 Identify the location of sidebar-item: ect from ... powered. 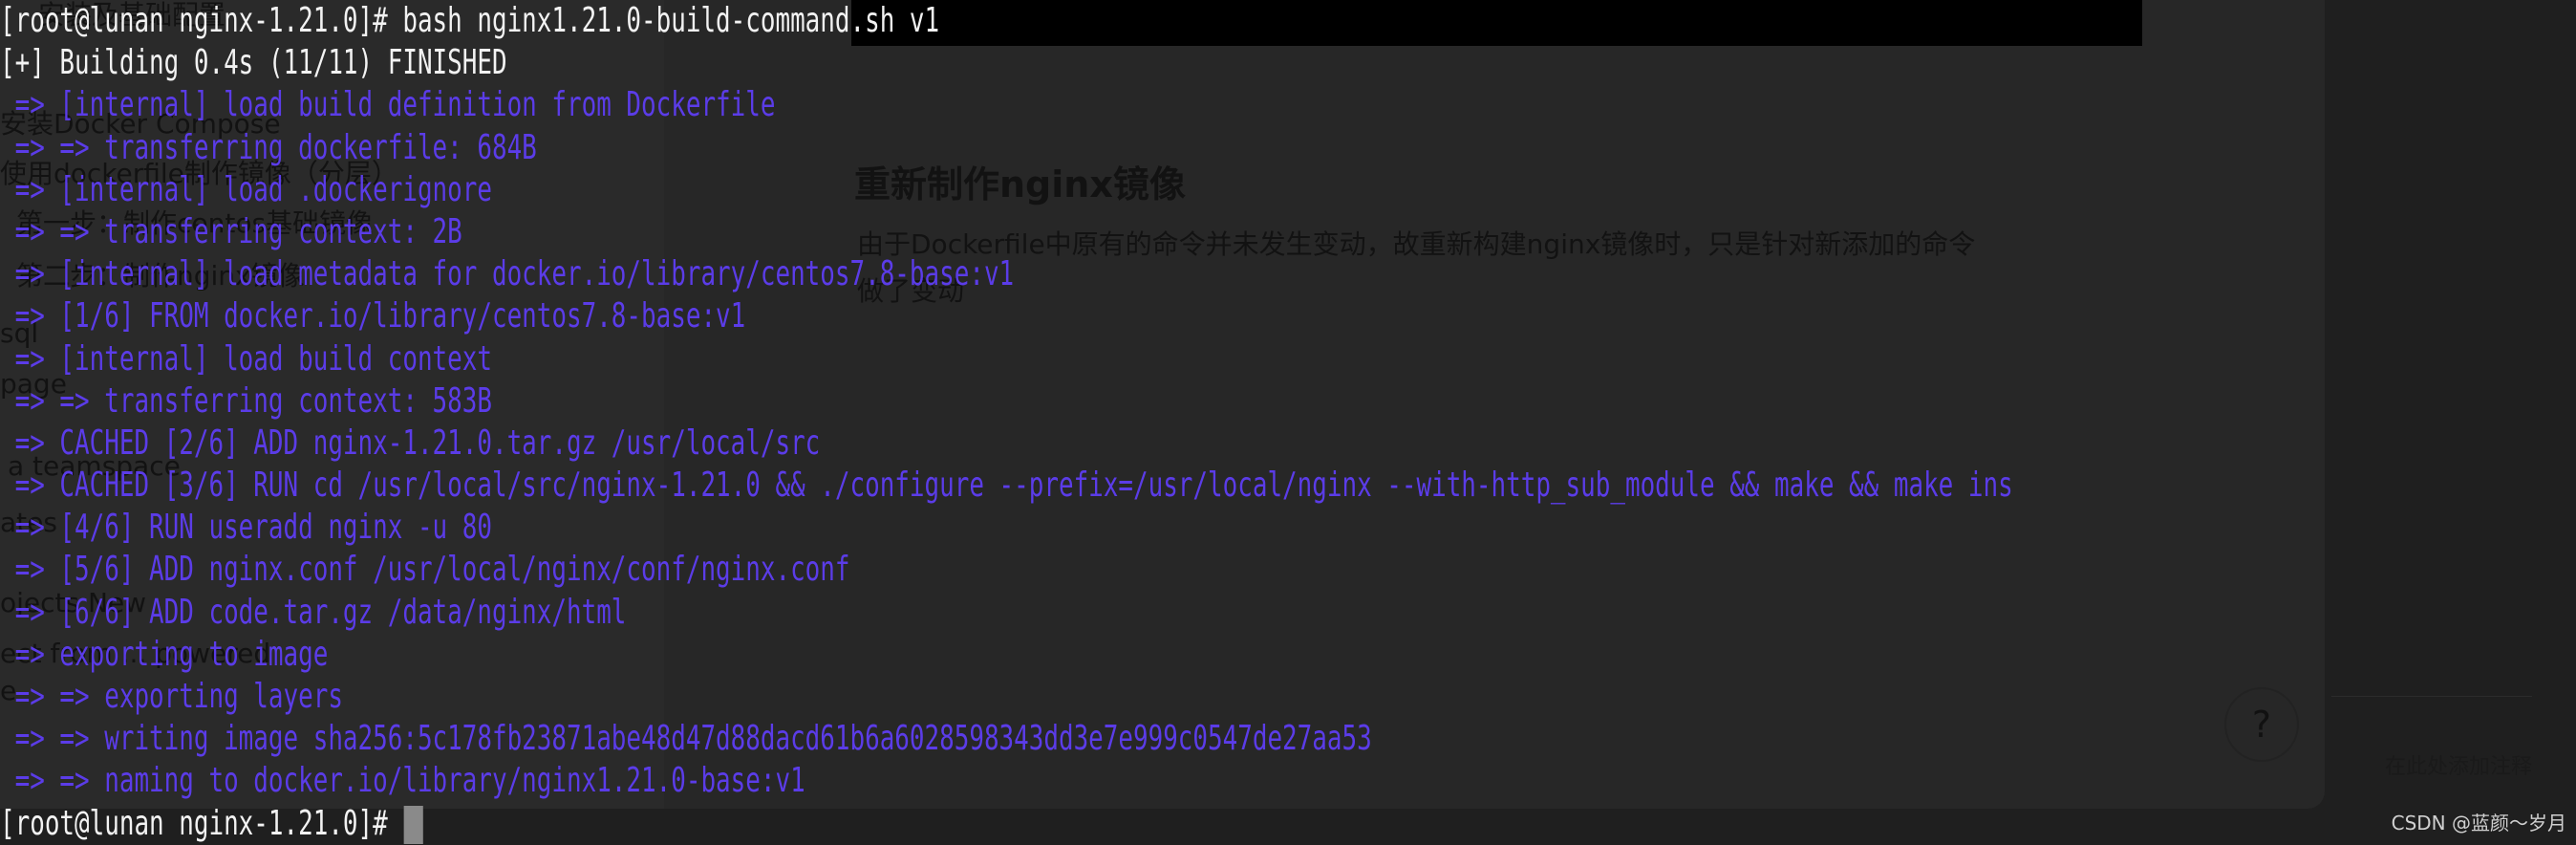
(135, 654).